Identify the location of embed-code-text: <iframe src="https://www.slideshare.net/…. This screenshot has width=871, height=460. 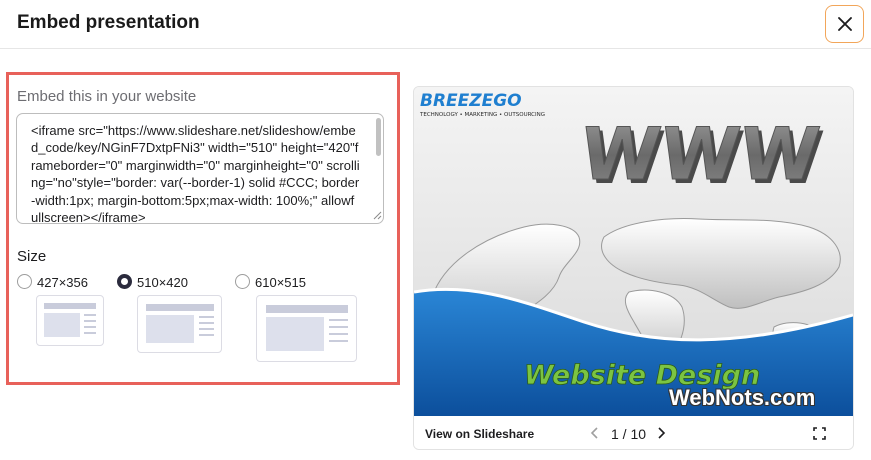
(196, 172).